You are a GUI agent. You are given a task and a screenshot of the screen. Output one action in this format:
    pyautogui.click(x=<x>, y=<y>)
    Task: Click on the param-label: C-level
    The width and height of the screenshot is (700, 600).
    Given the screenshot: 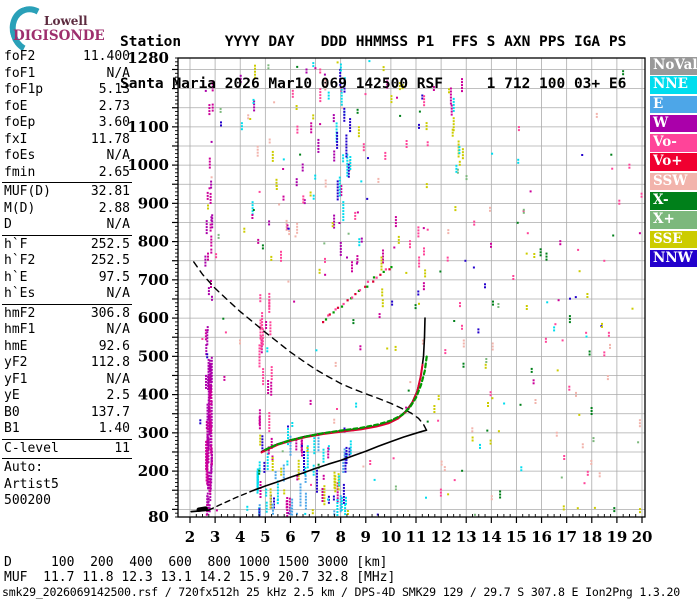 What is the action you would take?
    pyautogui.click(x=31, y=448)
    